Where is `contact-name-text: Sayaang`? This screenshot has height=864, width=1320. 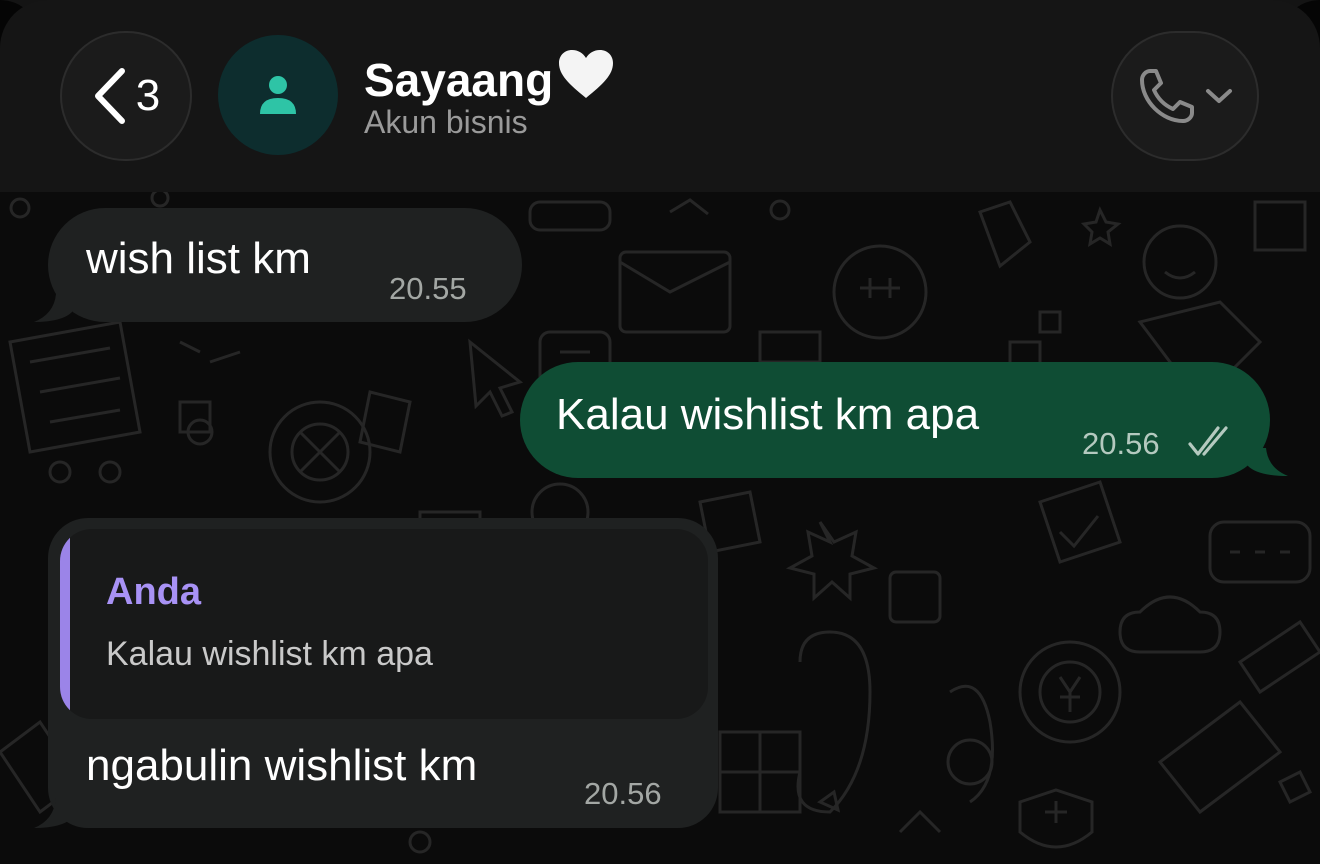
contact-name-text: Sayaang is located at coordinates (459, 80).